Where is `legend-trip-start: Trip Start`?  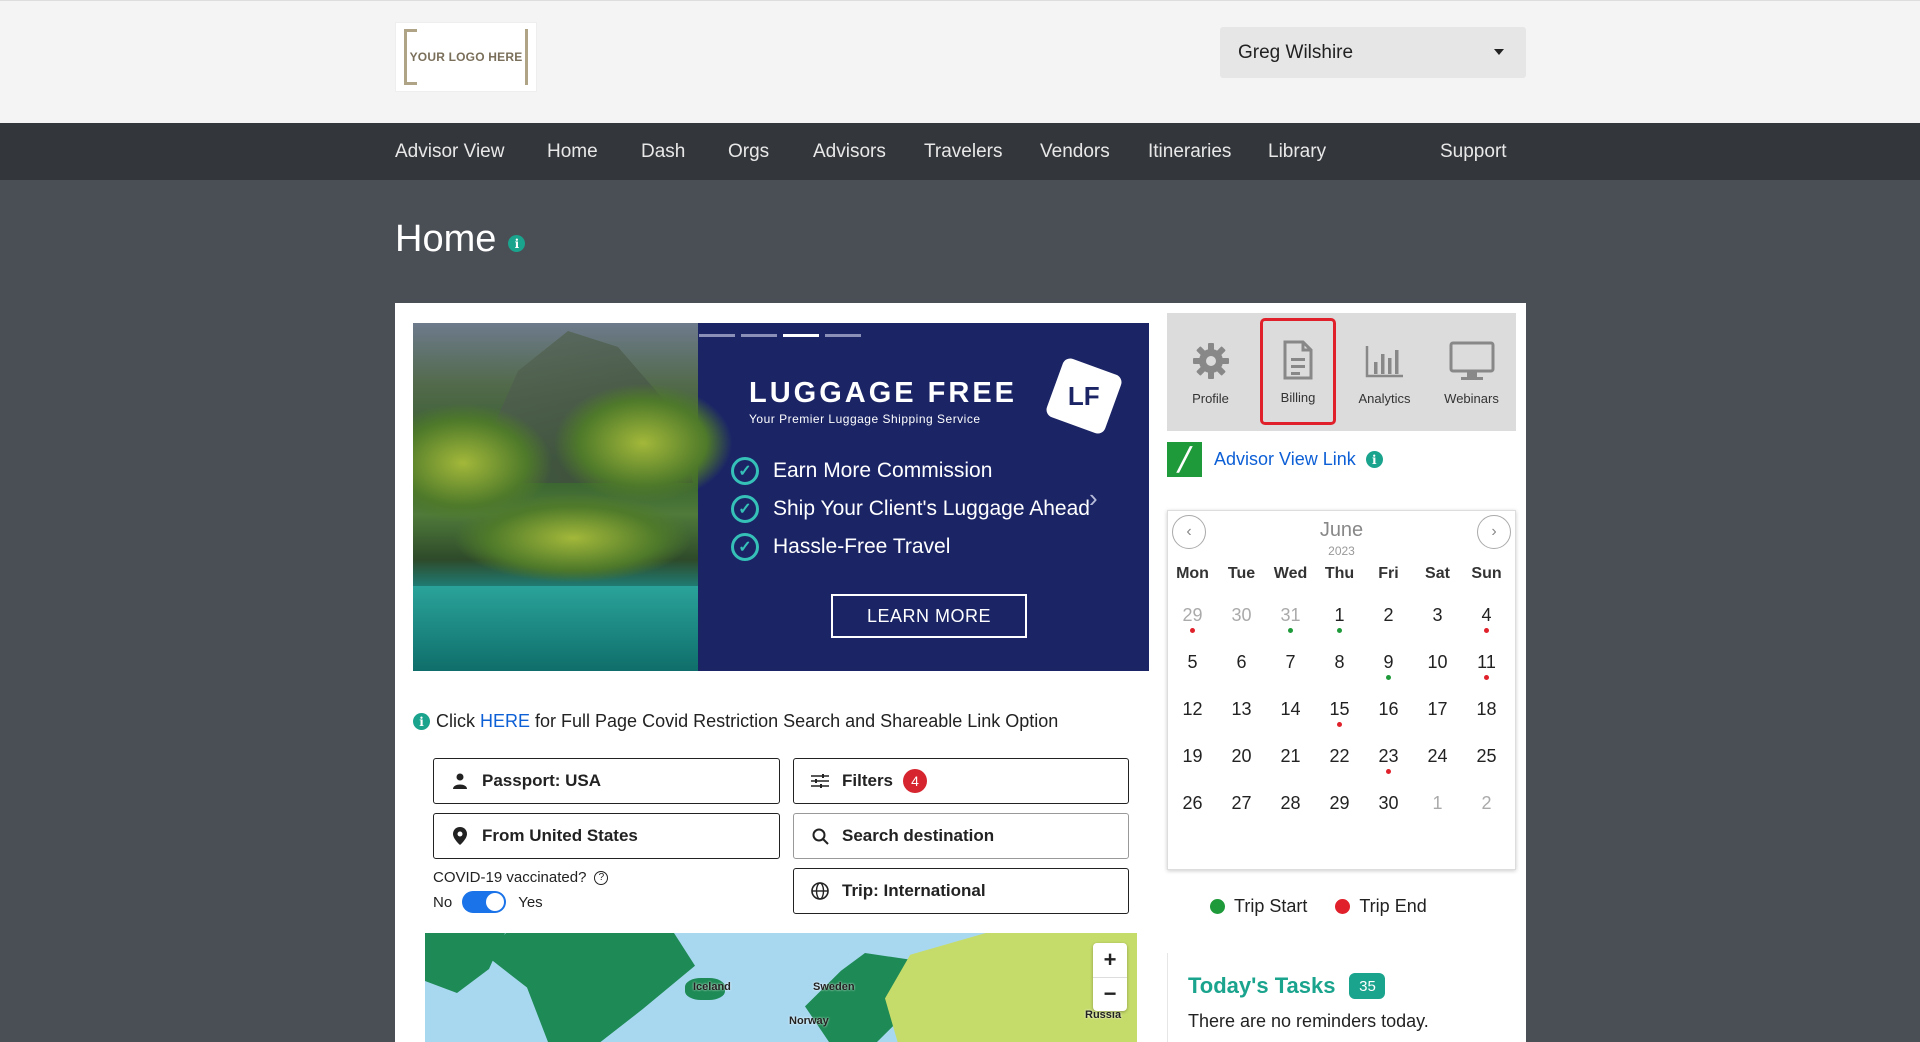
legend-trip-start: Trip Start is located at coordinates (1271, 906).